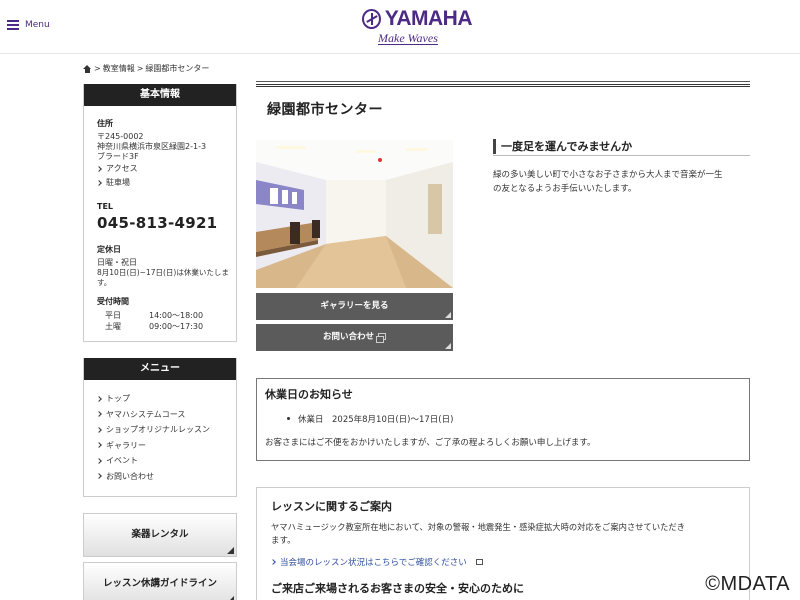 The image size is (800, 600). Describe the element at coordinates (118, 156) in the screenshot. I see `building: ブラード3F` at that location.